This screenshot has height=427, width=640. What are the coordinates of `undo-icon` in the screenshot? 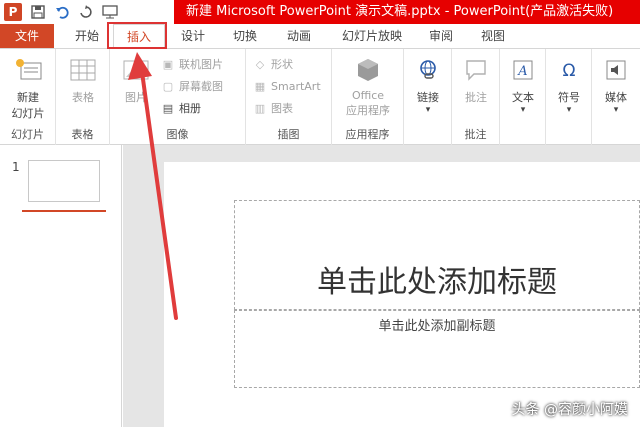 It's located at (62, 12).